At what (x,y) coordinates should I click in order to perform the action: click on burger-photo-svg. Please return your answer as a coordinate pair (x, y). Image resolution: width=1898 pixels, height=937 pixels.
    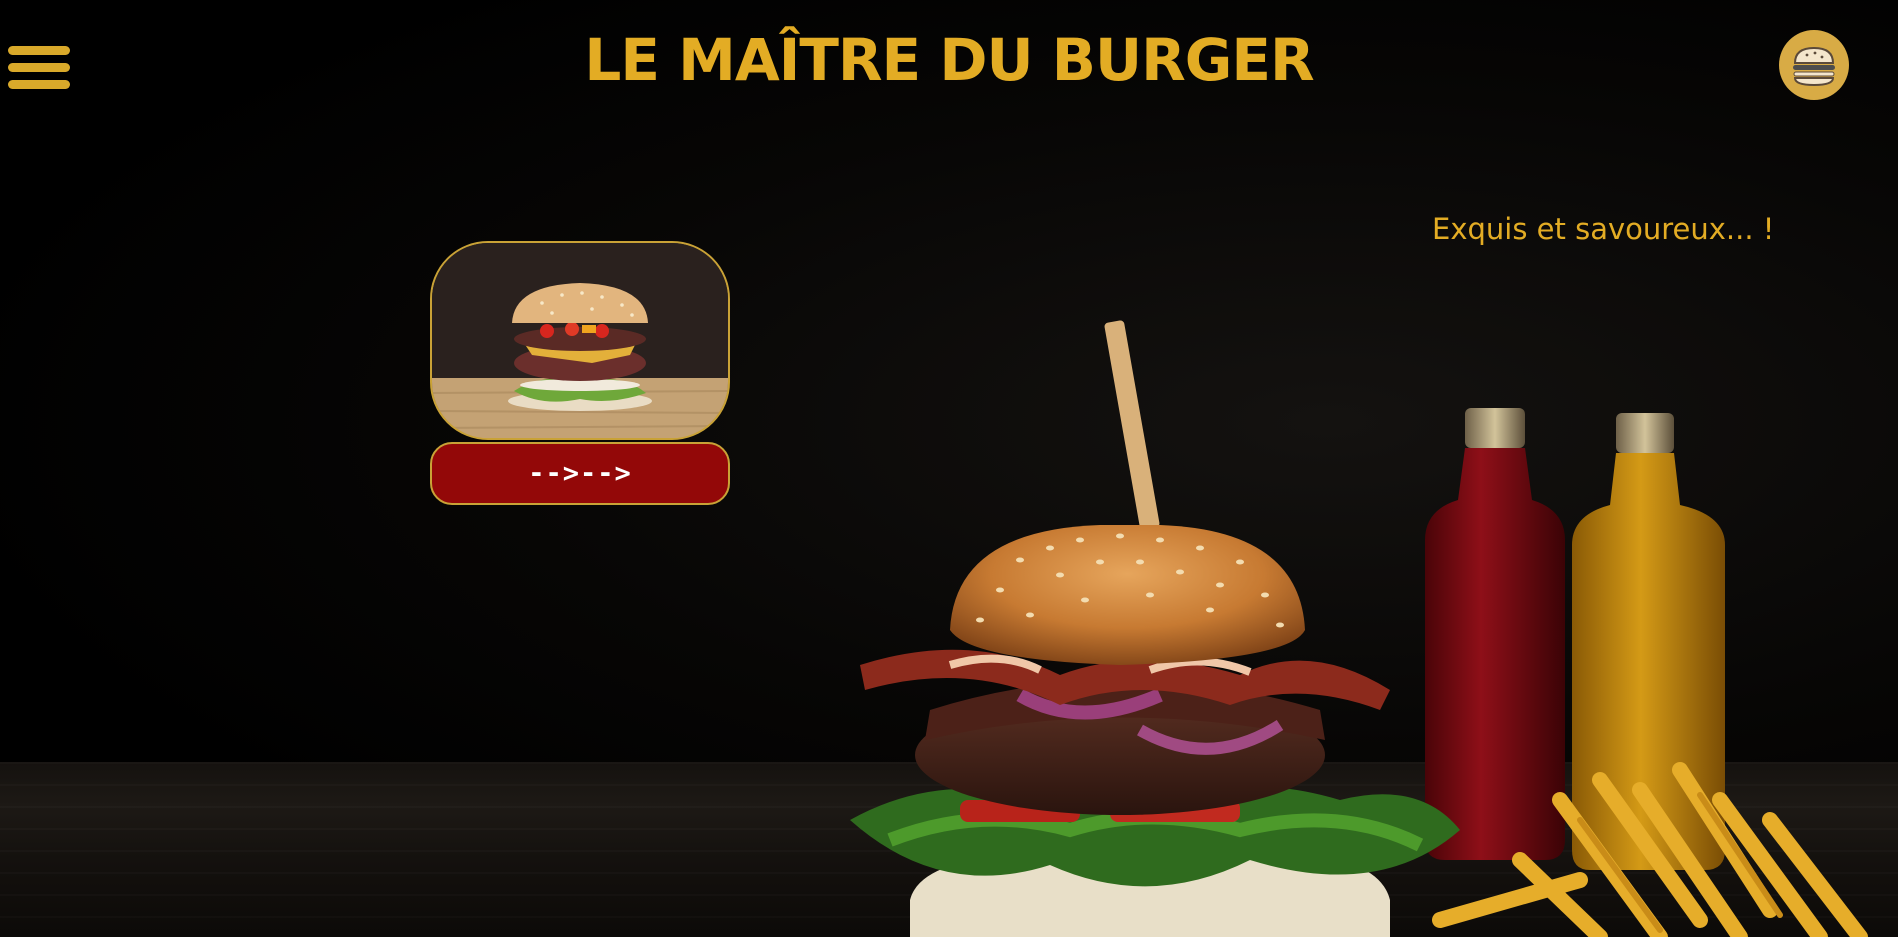
    Looking at the image, I should click on (580, 340).